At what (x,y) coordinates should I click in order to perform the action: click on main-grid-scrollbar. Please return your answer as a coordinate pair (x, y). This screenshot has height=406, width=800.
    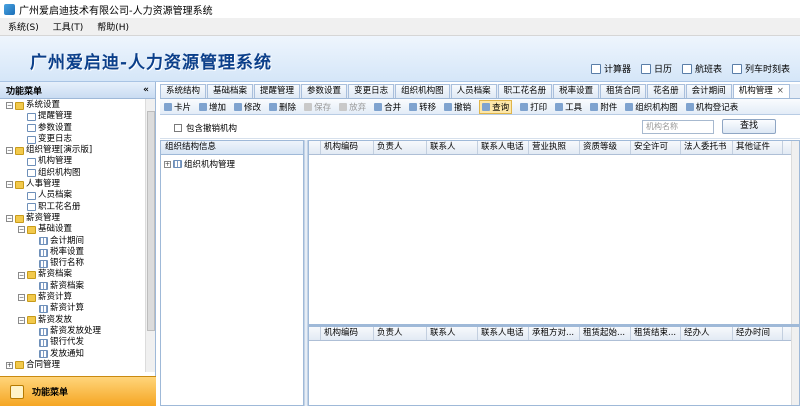
    Looking at the image, I should click on (795, 232).